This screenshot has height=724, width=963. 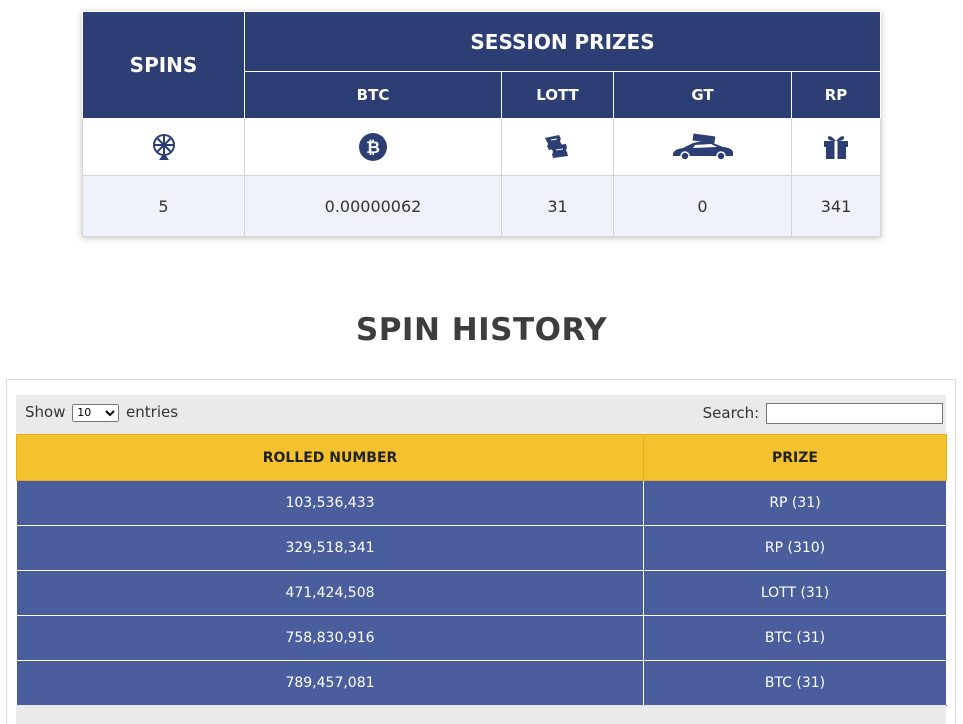 I want to click on table-row: 329,518,341 RP (310), so click(x=481, y=548).